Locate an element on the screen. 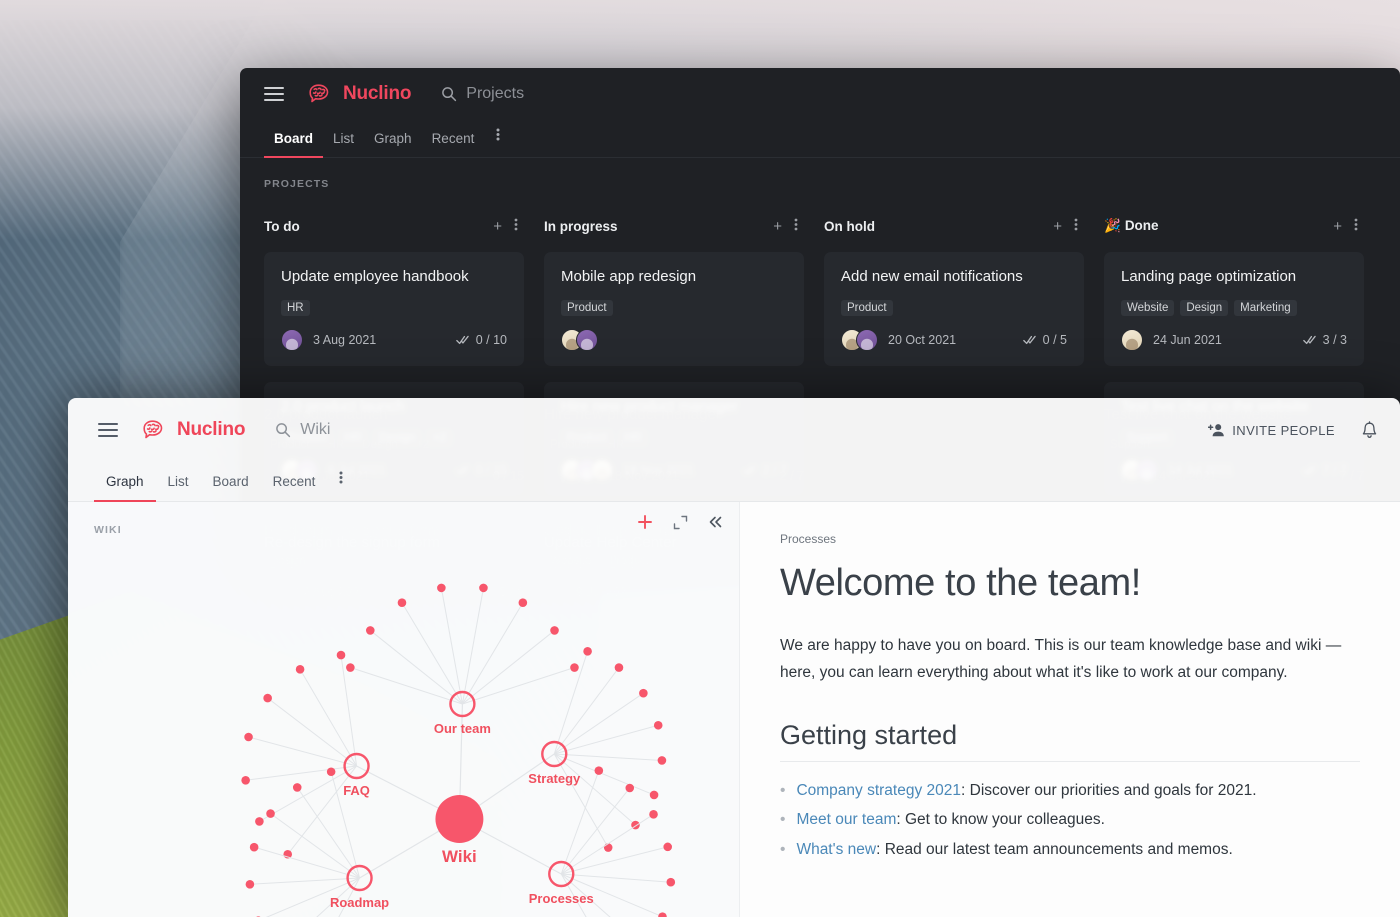 This screenshot has width=1400, height=917. board-column-header: 🎉 Done + is located at coordinates (1234, 226).